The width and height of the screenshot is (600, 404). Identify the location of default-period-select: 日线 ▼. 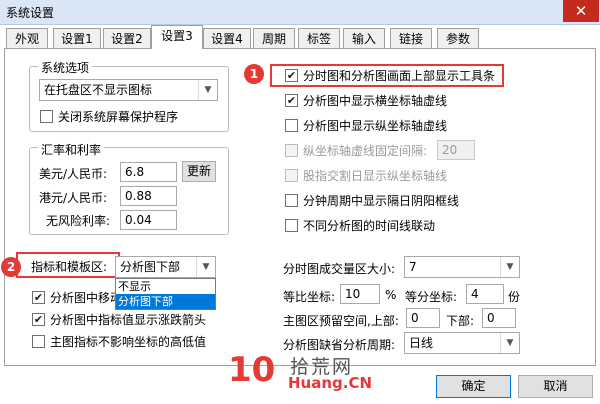
(462, 343).